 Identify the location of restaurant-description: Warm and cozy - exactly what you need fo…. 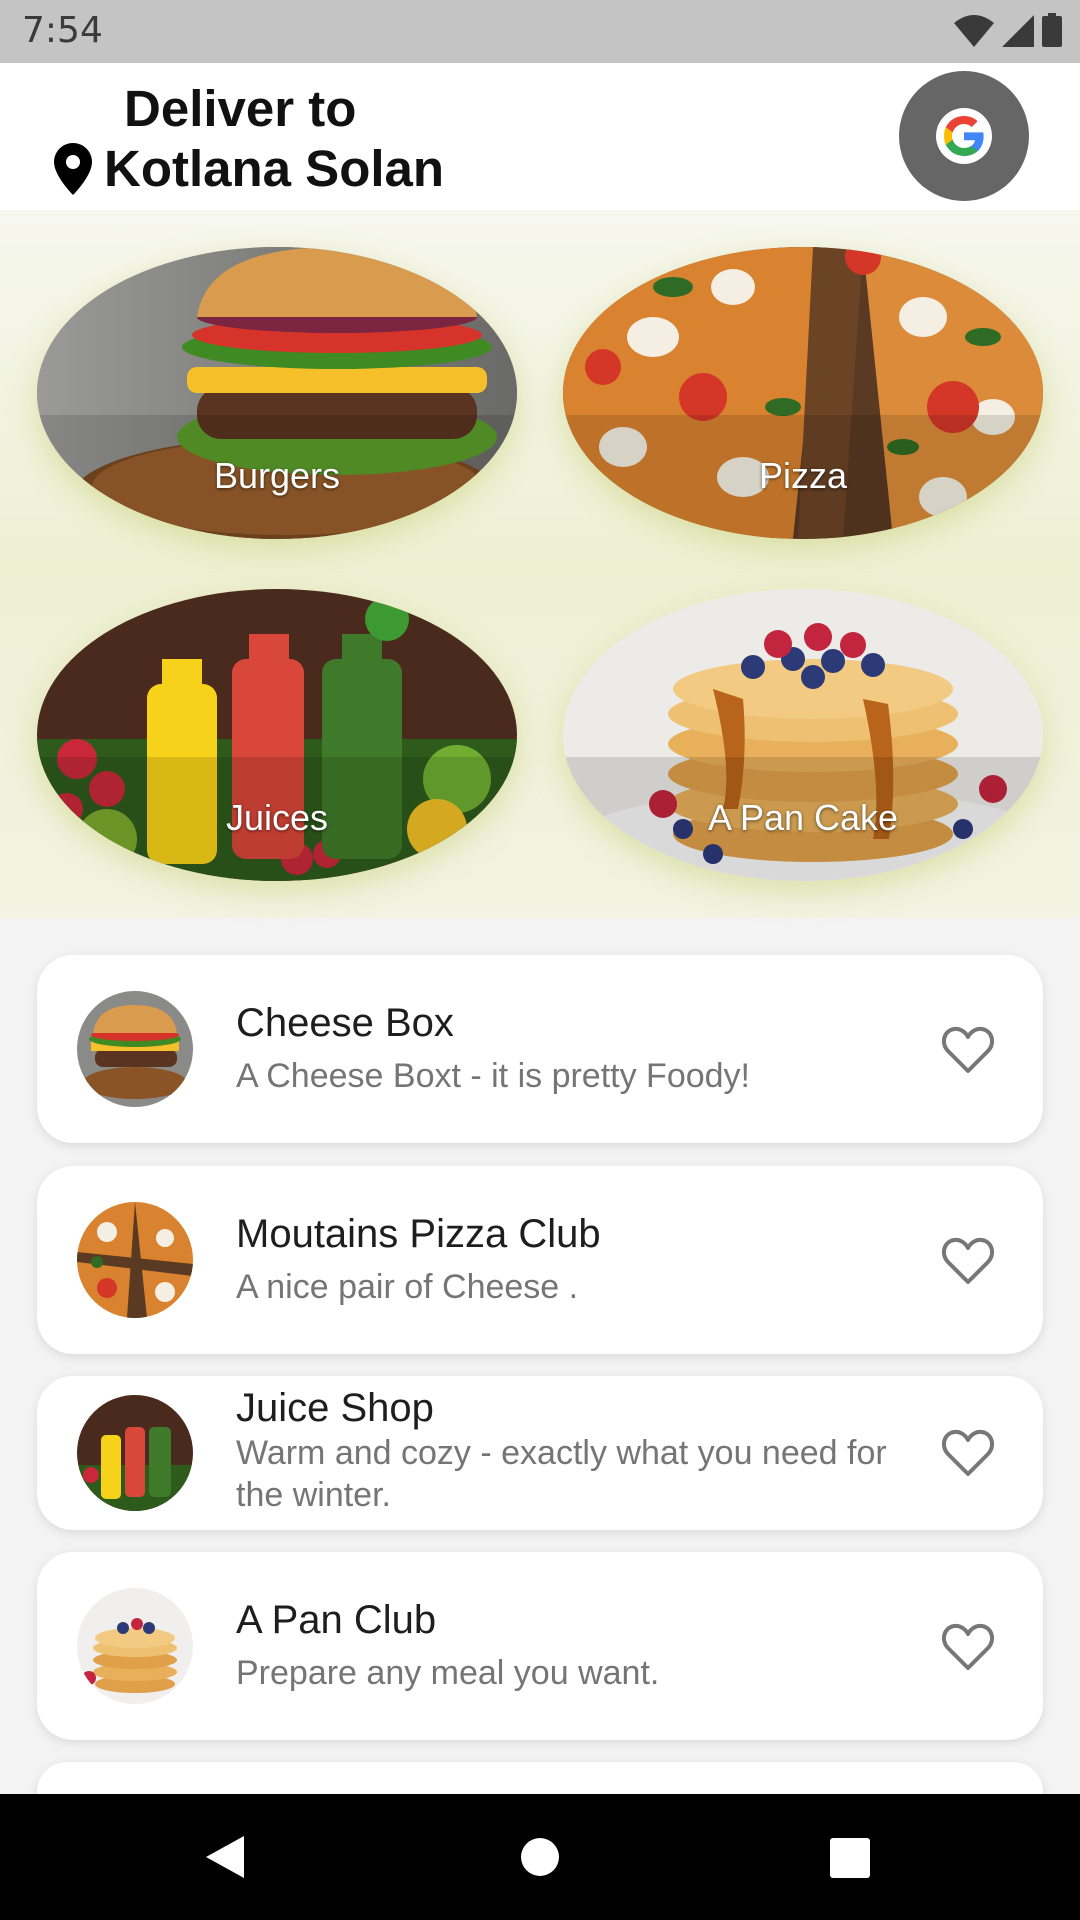
(561, 1474).